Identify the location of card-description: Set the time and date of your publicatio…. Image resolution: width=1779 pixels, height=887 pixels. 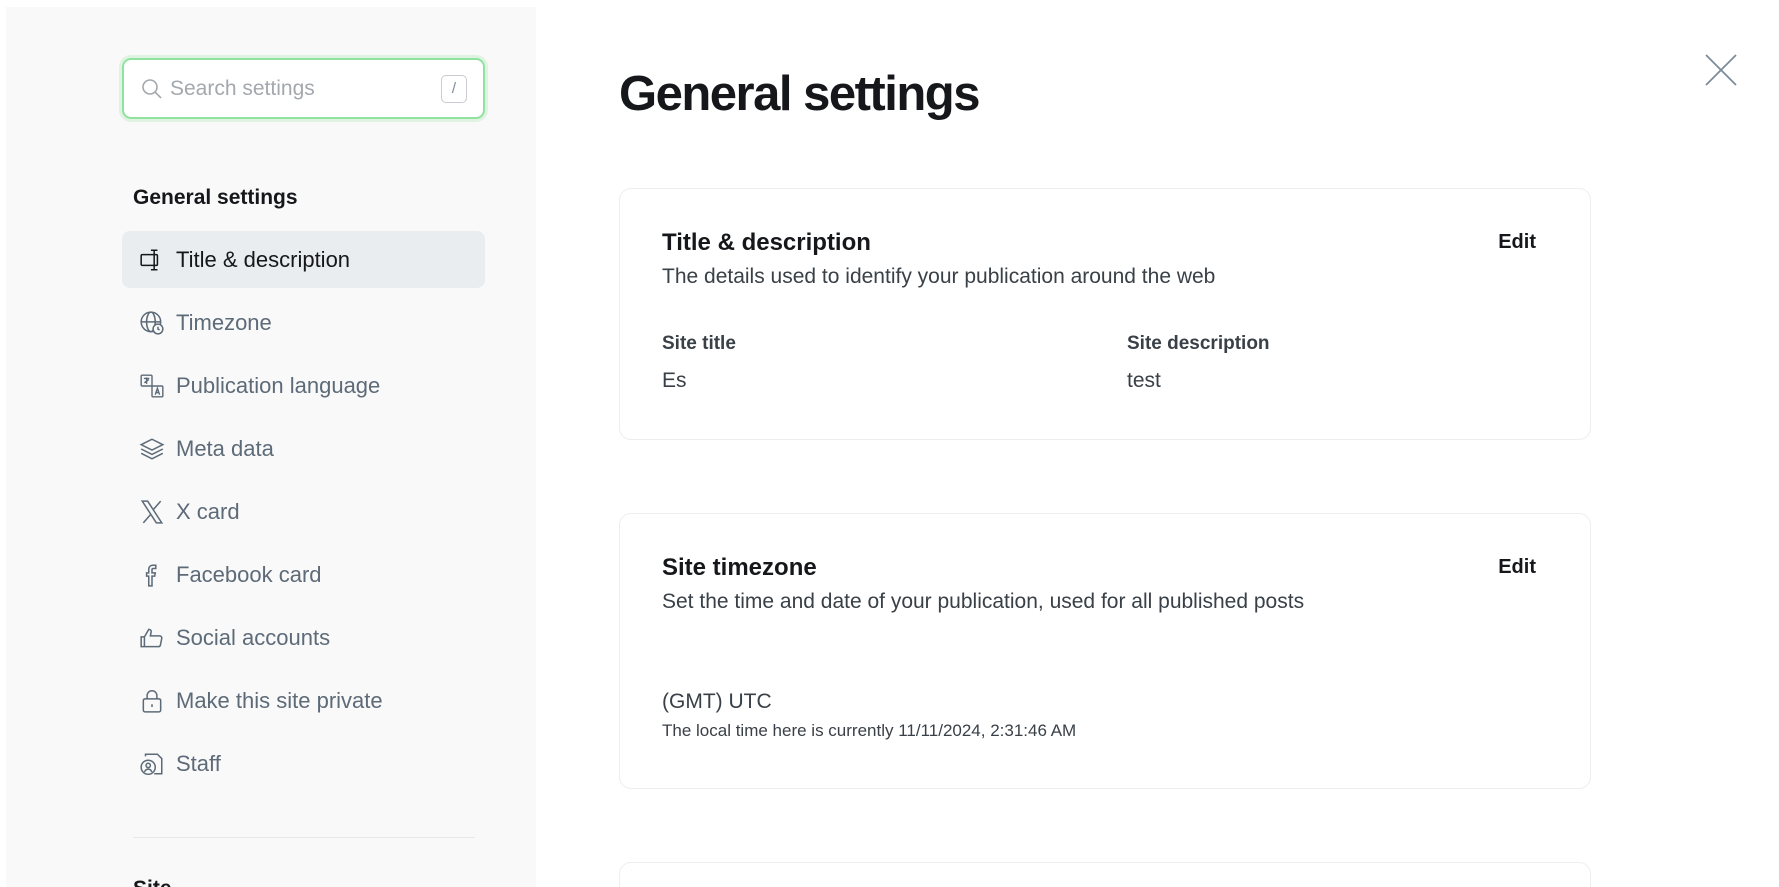
(983, 601).